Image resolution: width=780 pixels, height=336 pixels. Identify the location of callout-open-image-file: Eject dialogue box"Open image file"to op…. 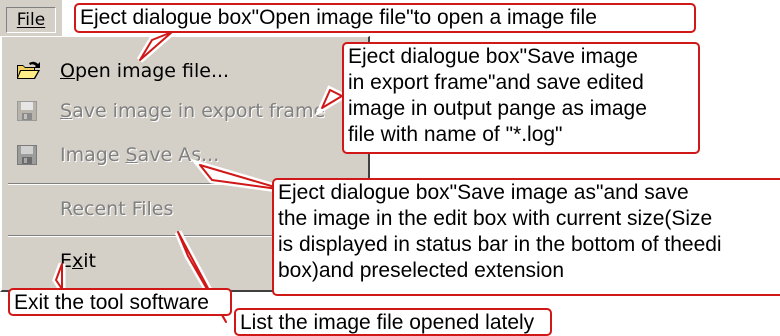
(385, 18).